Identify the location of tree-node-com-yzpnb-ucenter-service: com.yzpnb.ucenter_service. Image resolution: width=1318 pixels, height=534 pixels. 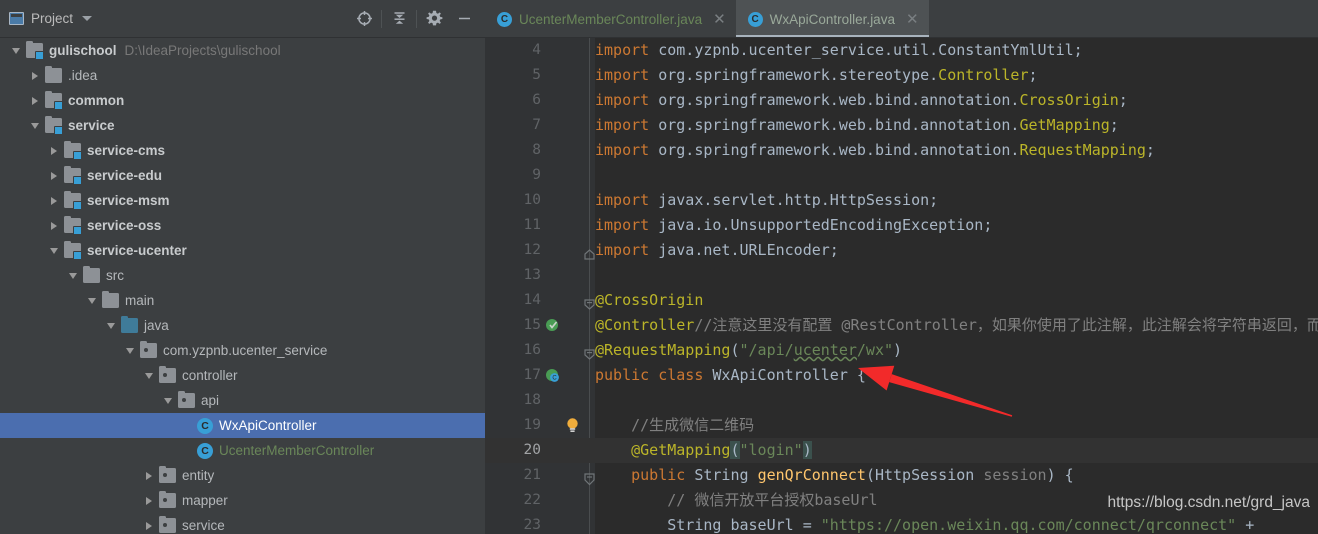
(242, 350).